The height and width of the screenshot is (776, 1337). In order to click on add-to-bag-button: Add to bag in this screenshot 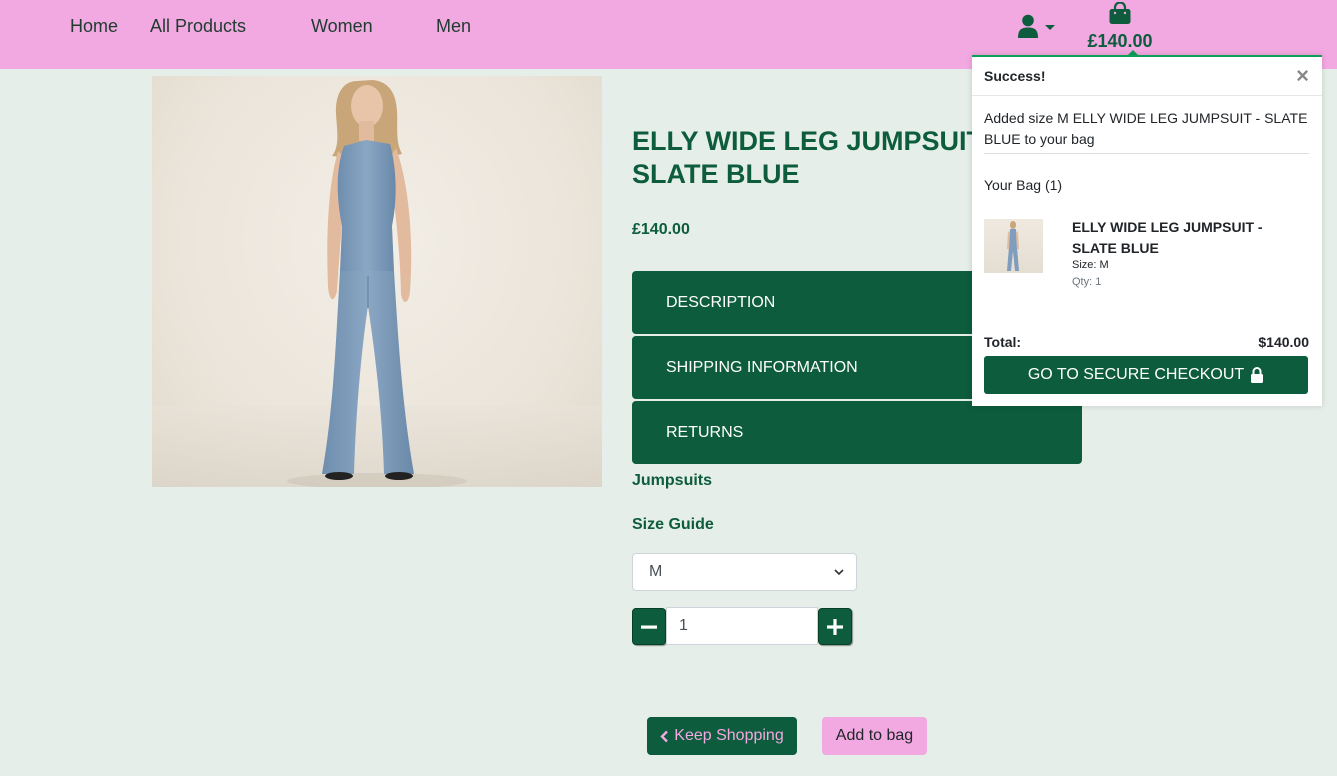, I will do `click(874, 736)`.